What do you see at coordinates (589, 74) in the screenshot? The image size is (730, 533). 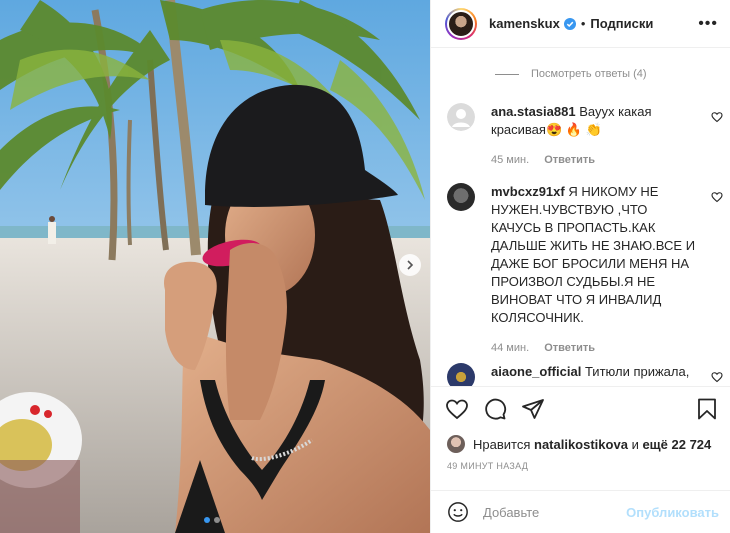 I see `view-replies-label: Посмотреть ответы (4)` at bounding box center [589, 74].